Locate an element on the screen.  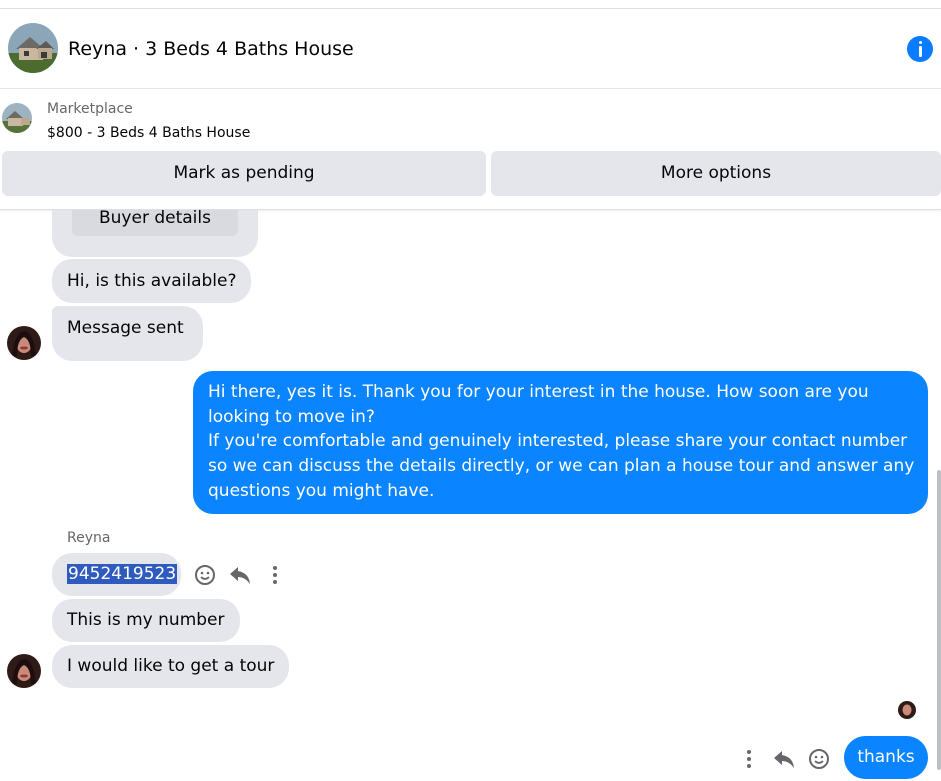
buyer-details-button: Buyer details is located at coordinates (155, 223).